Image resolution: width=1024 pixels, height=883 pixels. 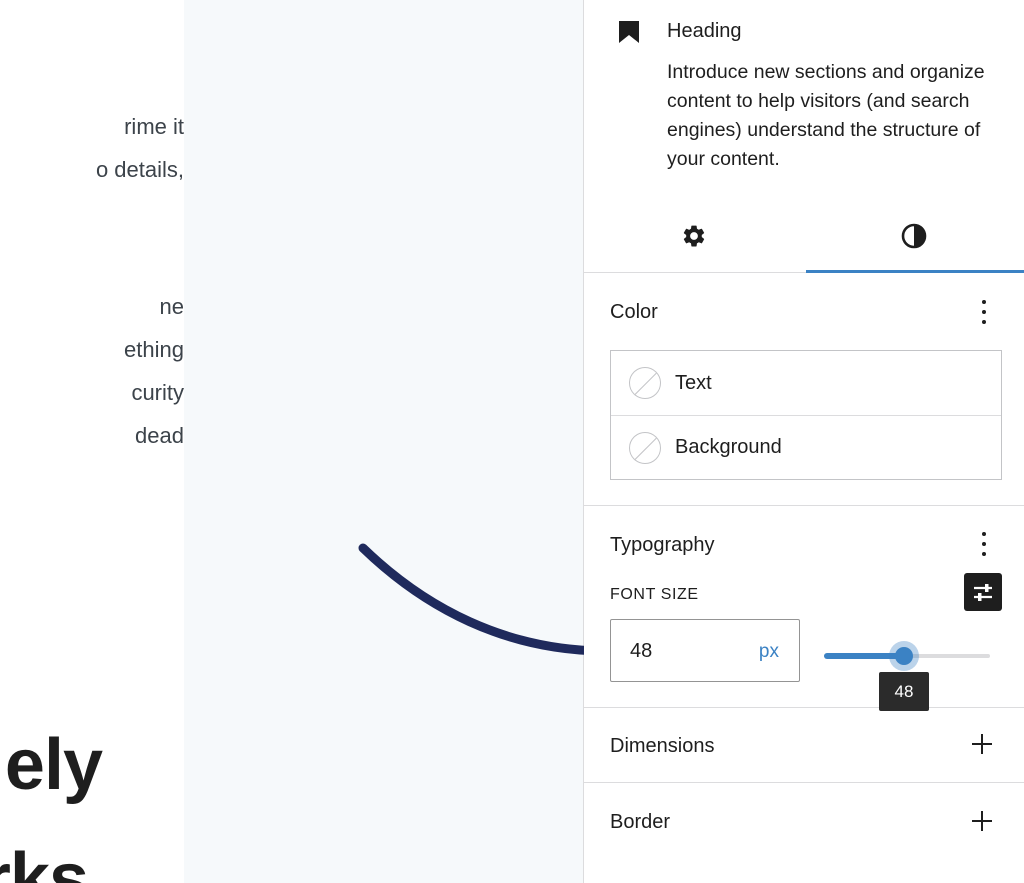 What do you see at coordinates (984, 544) in the screenshot?
I see `typography-options-menu-button` at bounding box center [984, 544].